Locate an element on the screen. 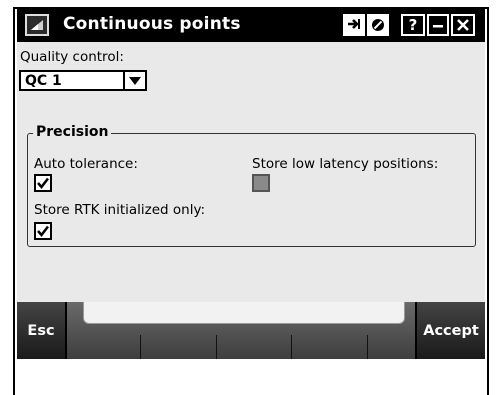 The height and width of the screenshot is (395, 496). softkey-middle is located at coordinates (241, 330).